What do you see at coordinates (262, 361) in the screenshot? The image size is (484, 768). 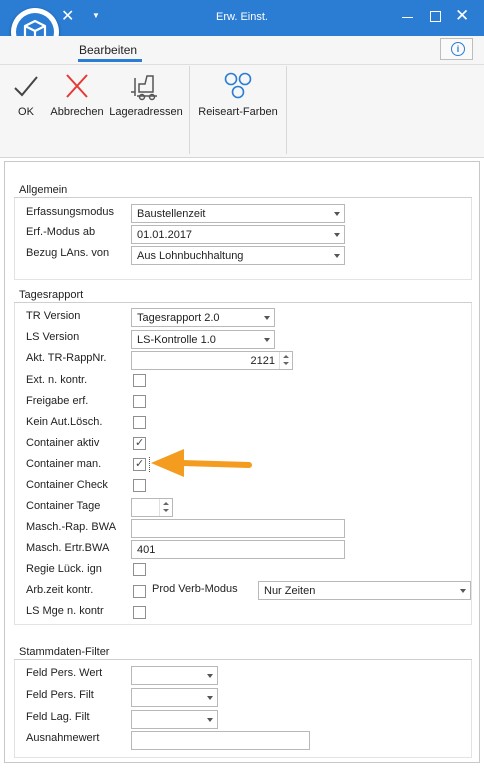 I see `akt-tr-rappnr-value: 2121` at bounding box center [262, 361].